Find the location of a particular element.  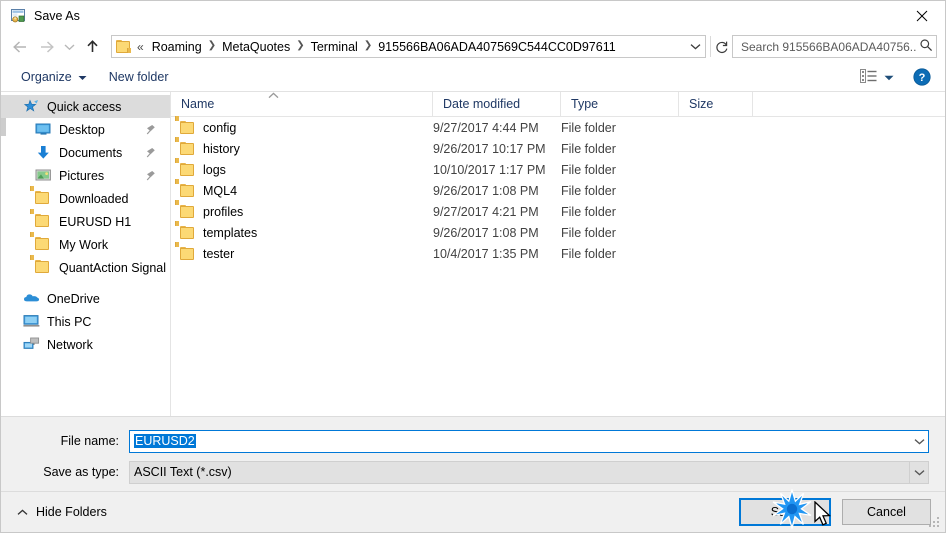

picture-icon is located at coordinates (43, 176).